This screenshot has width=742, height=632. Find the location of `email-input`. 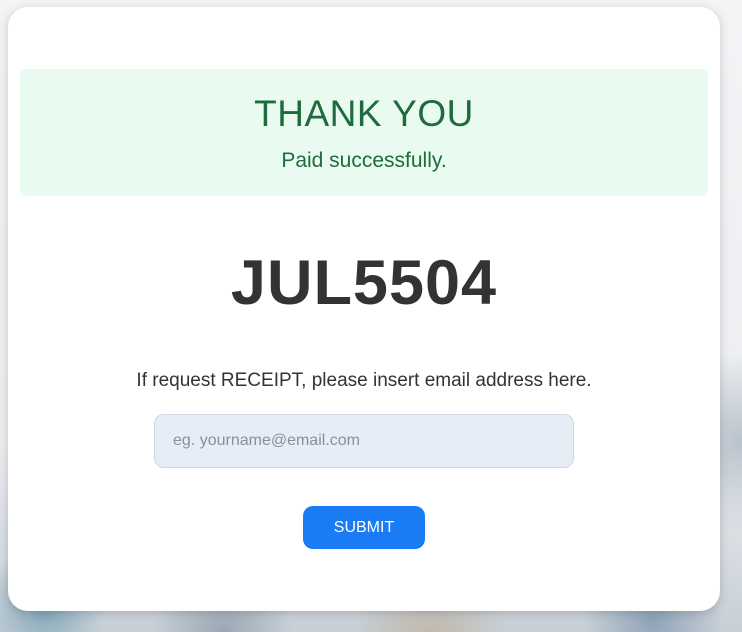

email-input is located at coordinates (364, 441).